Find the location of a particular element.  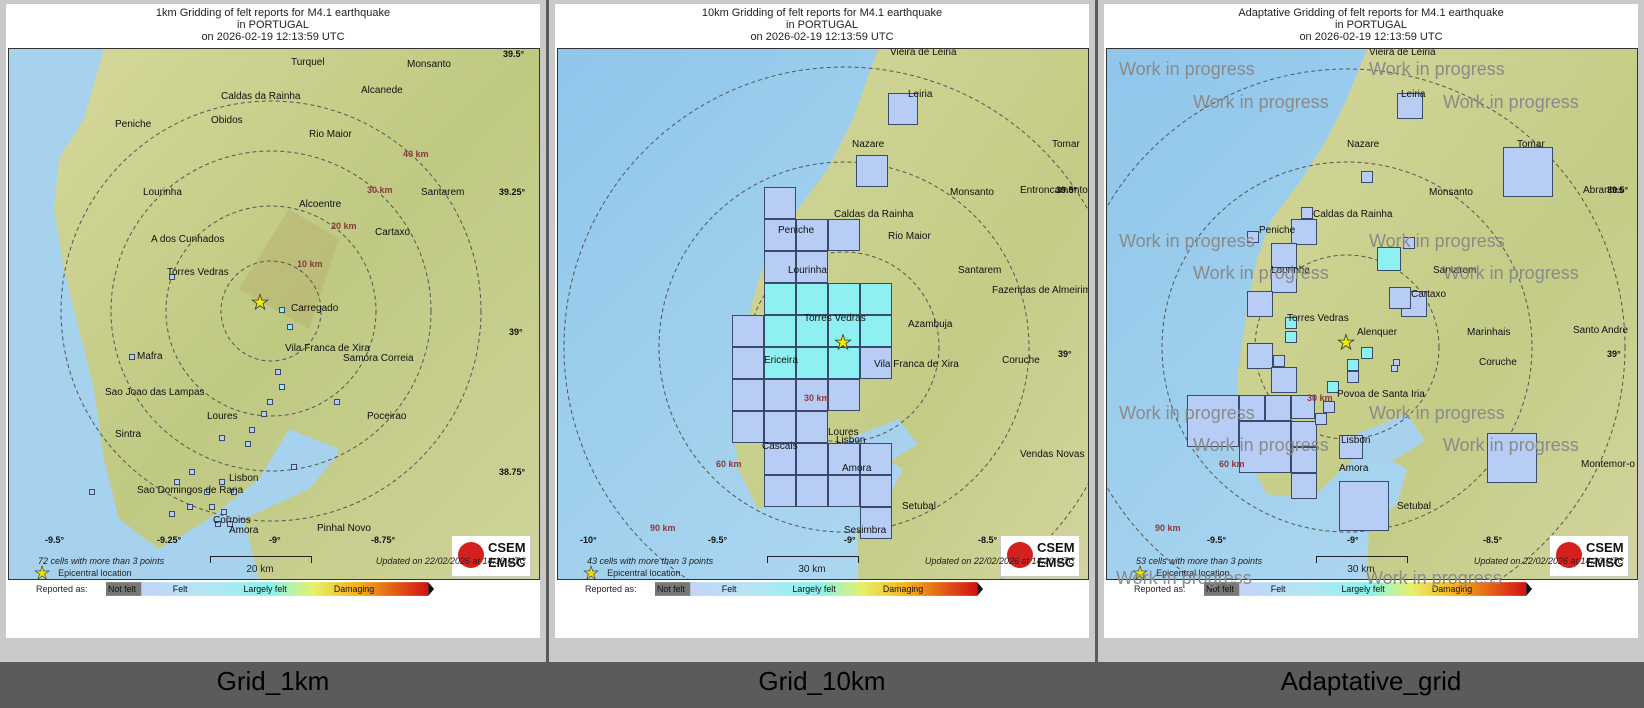

city-label: Vendas Novas is located at coordinates (1052, 454).